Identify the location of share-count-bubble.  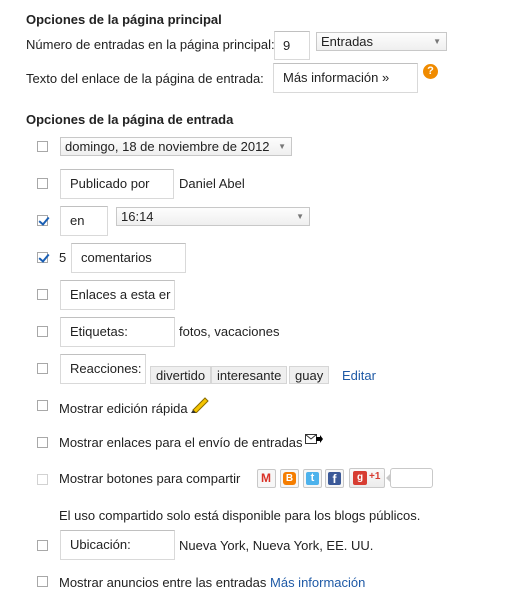
(409, 478).